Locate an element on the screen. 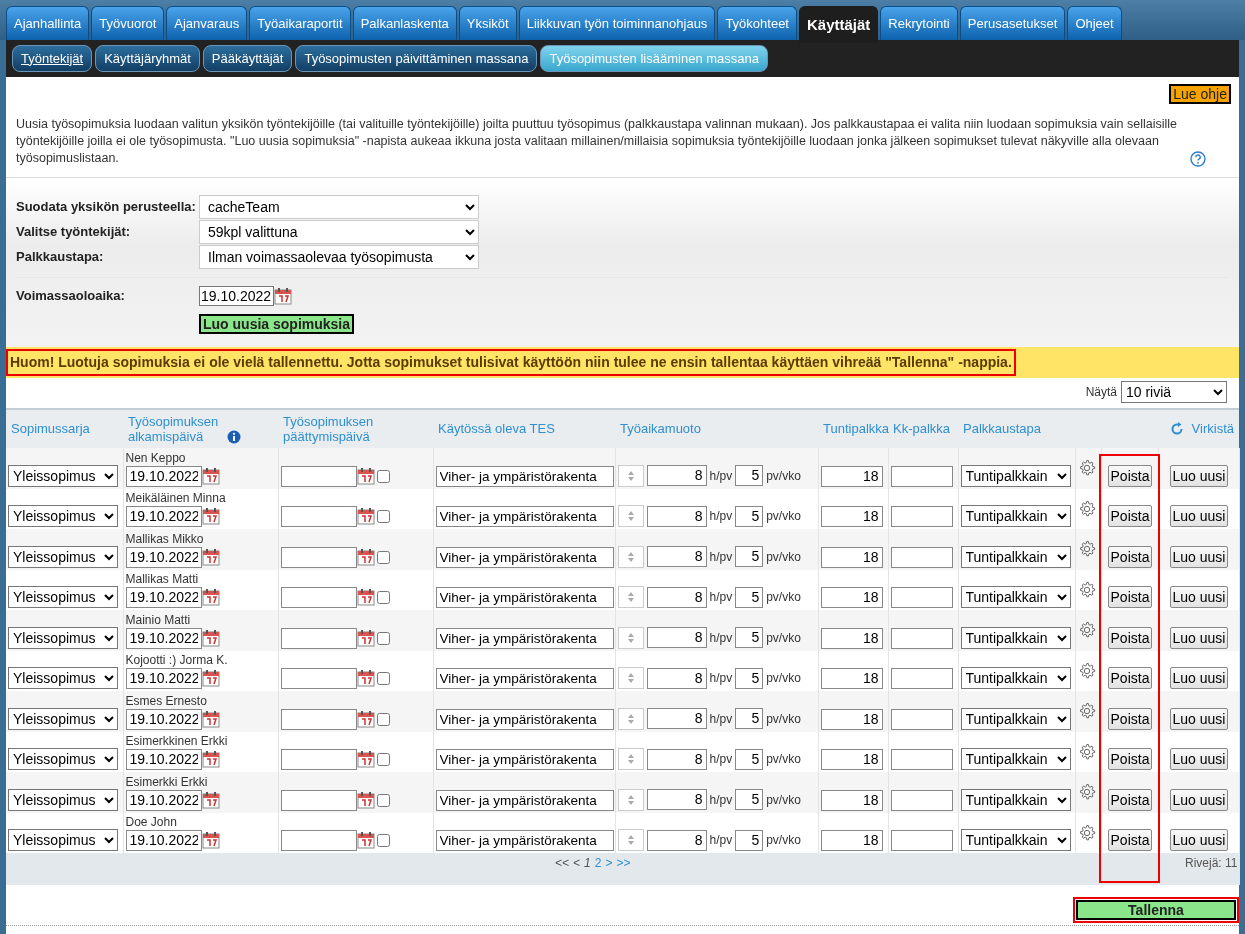 This screenshot has height=934, width=1245. create-button: Luo uusia sopimuksia is located at coordinates (277, 324).